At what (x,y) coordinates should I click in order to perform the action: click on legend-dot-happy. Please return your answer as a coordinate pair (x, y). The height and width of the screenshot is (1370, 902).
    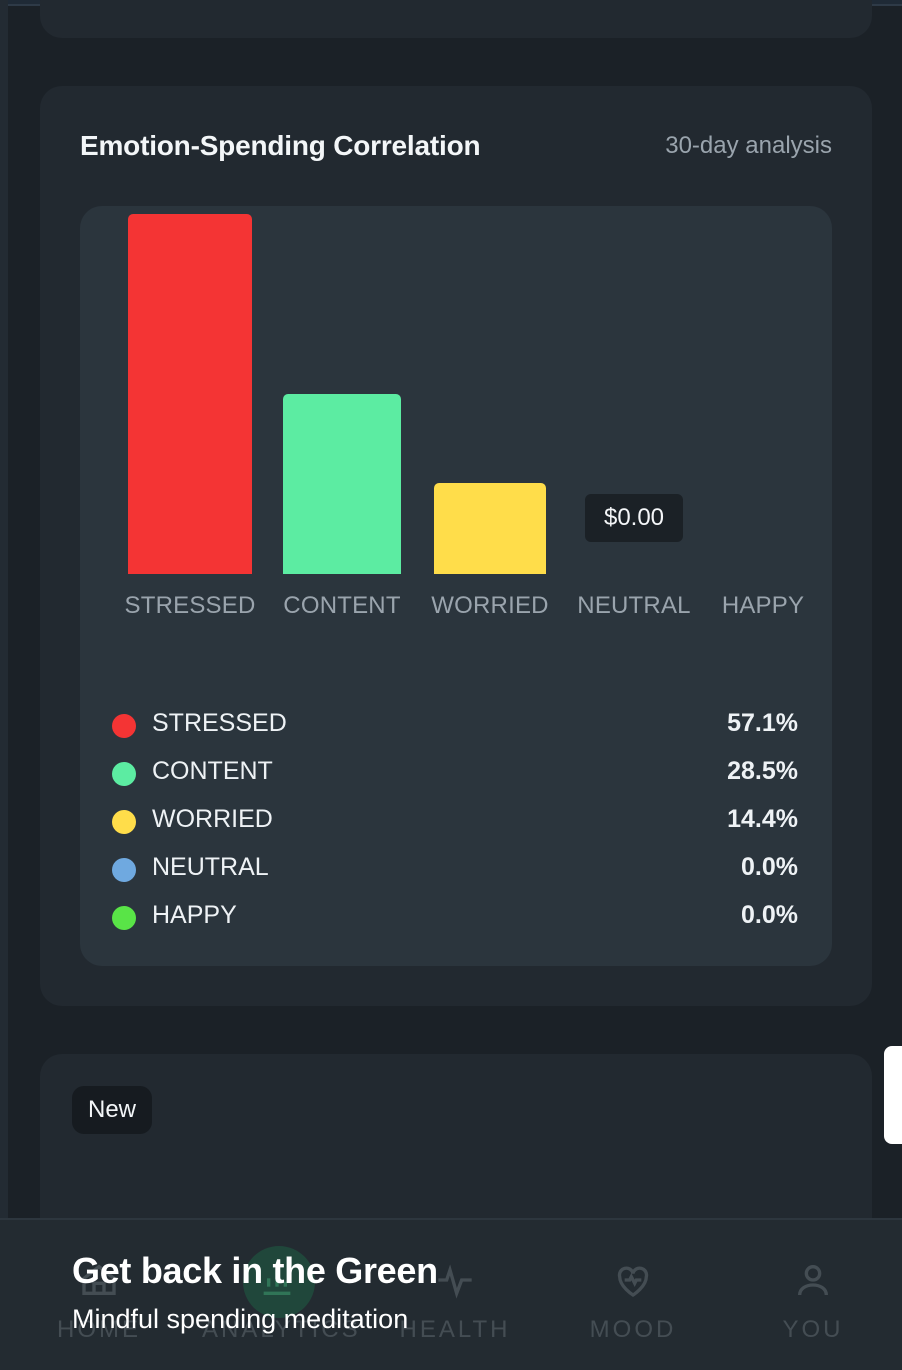
    Looking at the image, I should click on (124, 918).